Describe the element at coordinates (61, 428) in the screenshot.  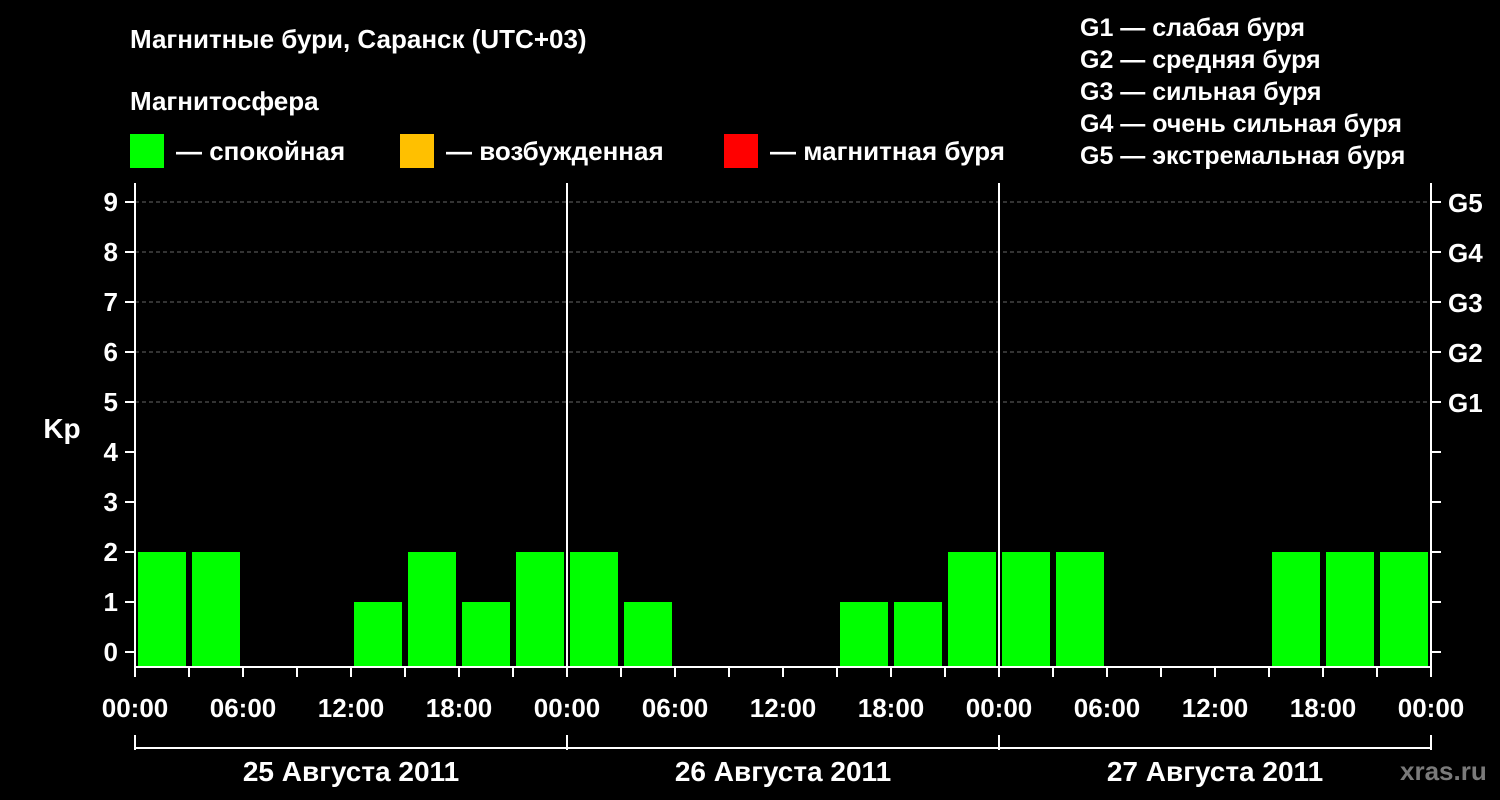
I see `y-axis-label: Kp` at that location.